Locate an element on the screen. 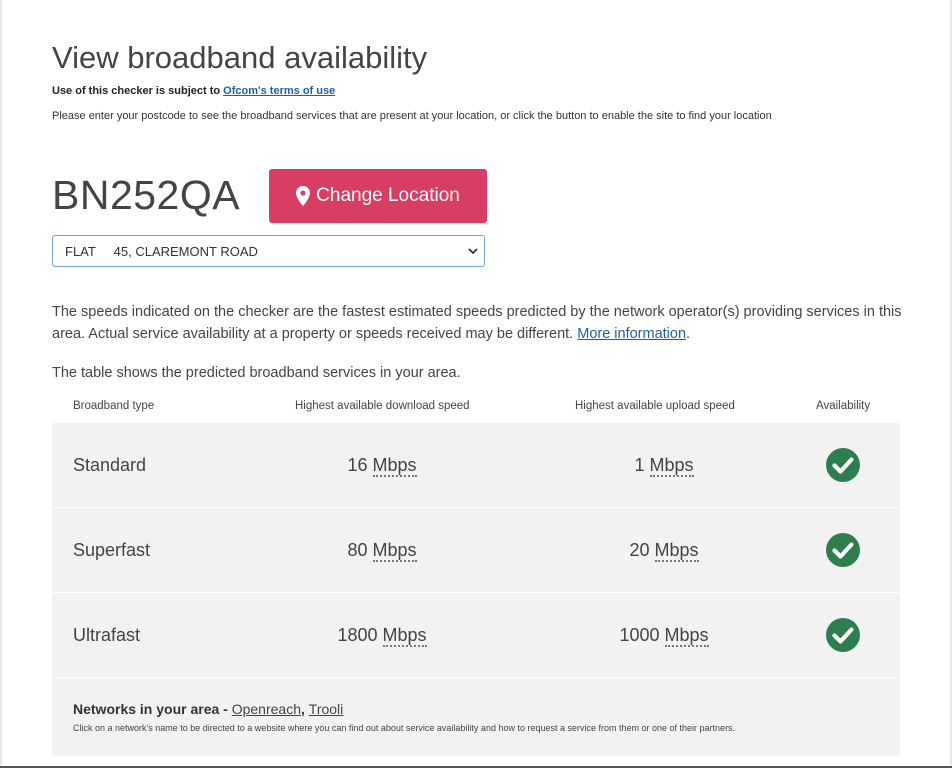  postcode-display: BN252QA is located at coordinates (146, 195).